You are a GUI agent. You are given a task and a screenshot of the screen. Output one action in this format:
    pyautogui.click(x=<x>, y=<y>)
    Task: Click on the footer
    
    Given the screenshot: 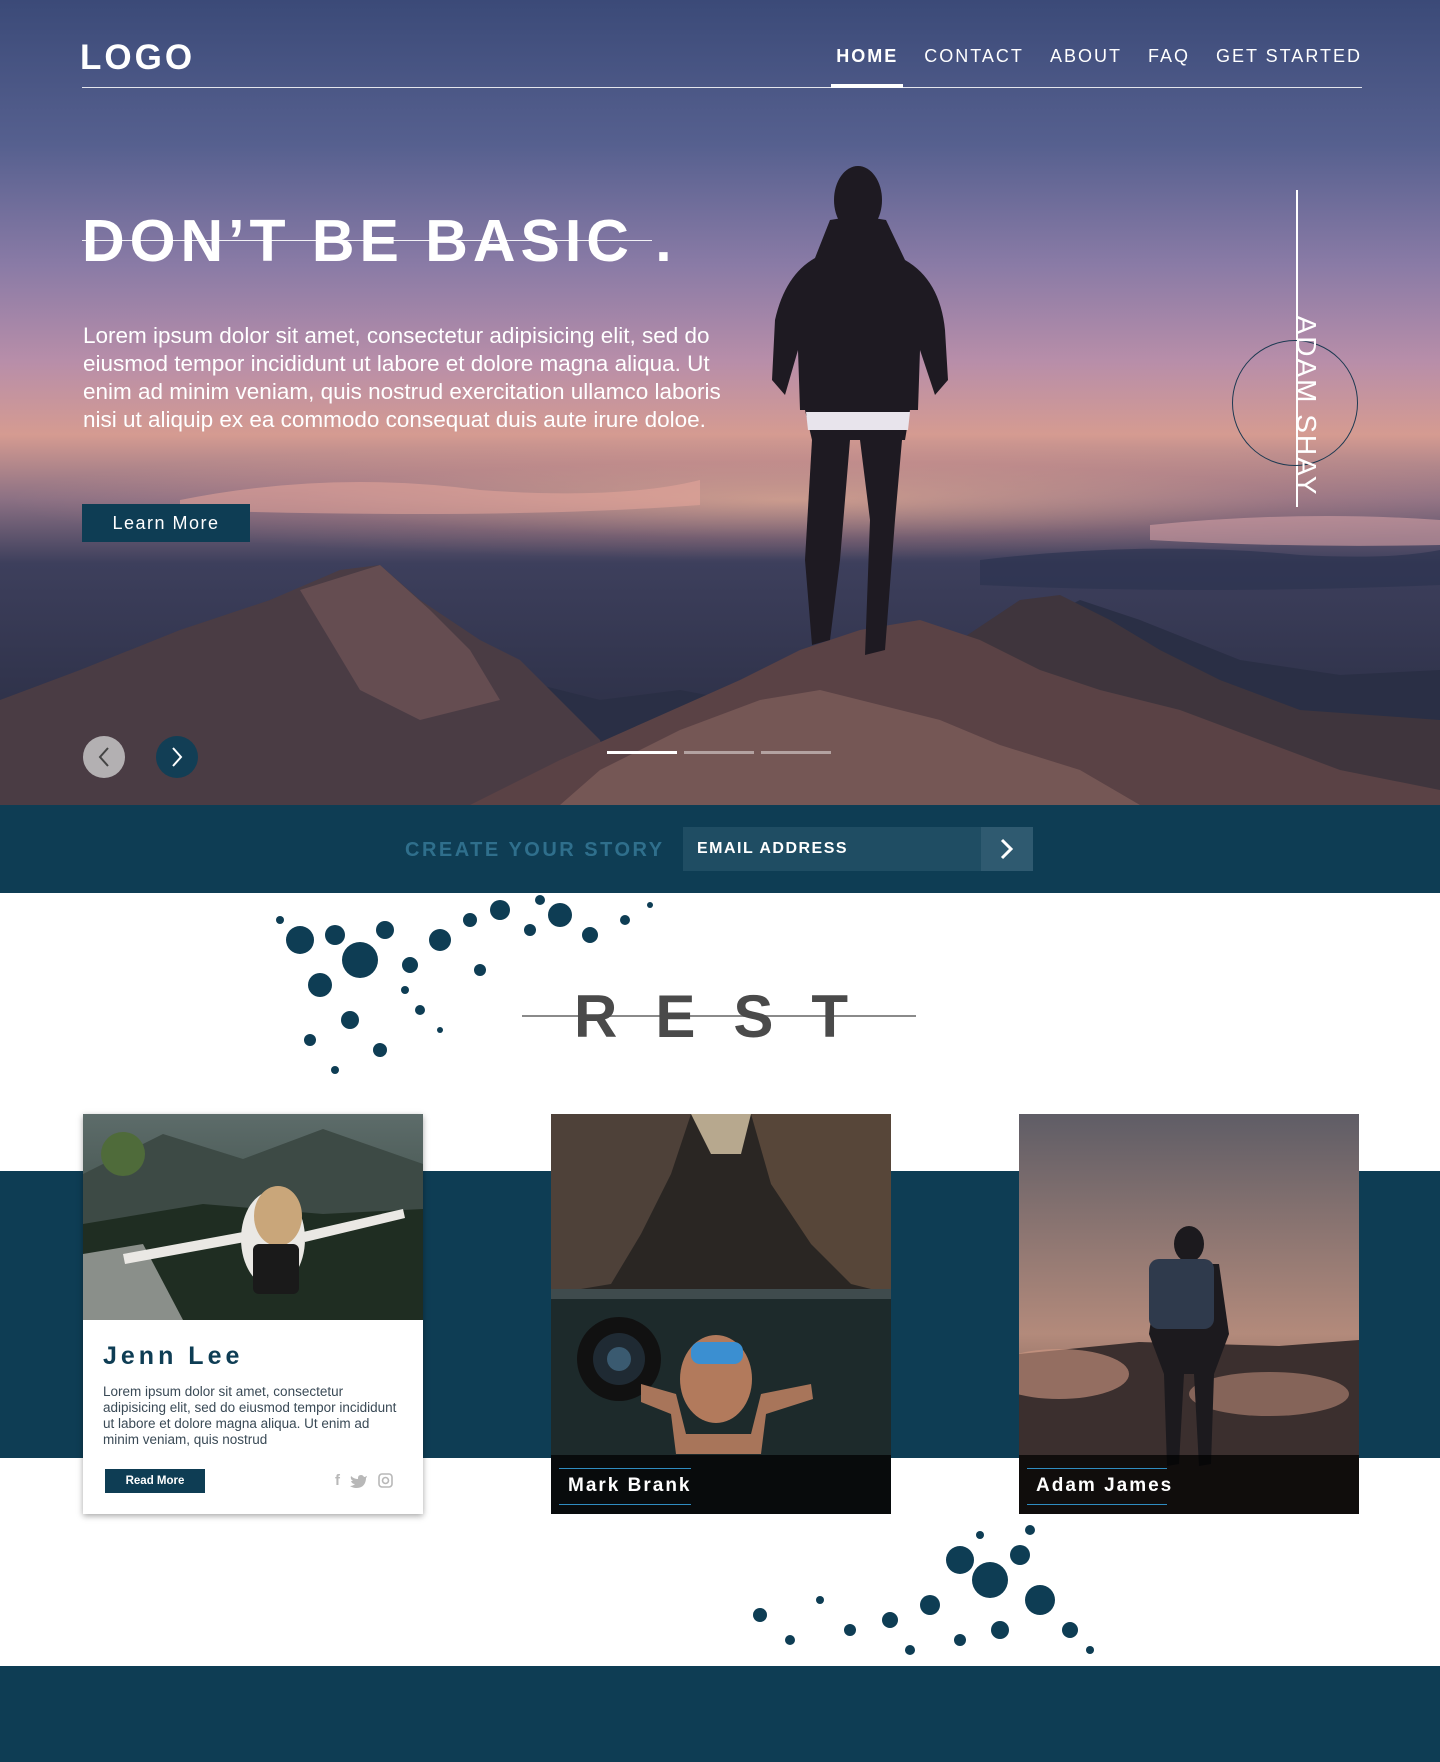 What is the action you would take?
    pyautogui.click(x=720, y=1714)
    